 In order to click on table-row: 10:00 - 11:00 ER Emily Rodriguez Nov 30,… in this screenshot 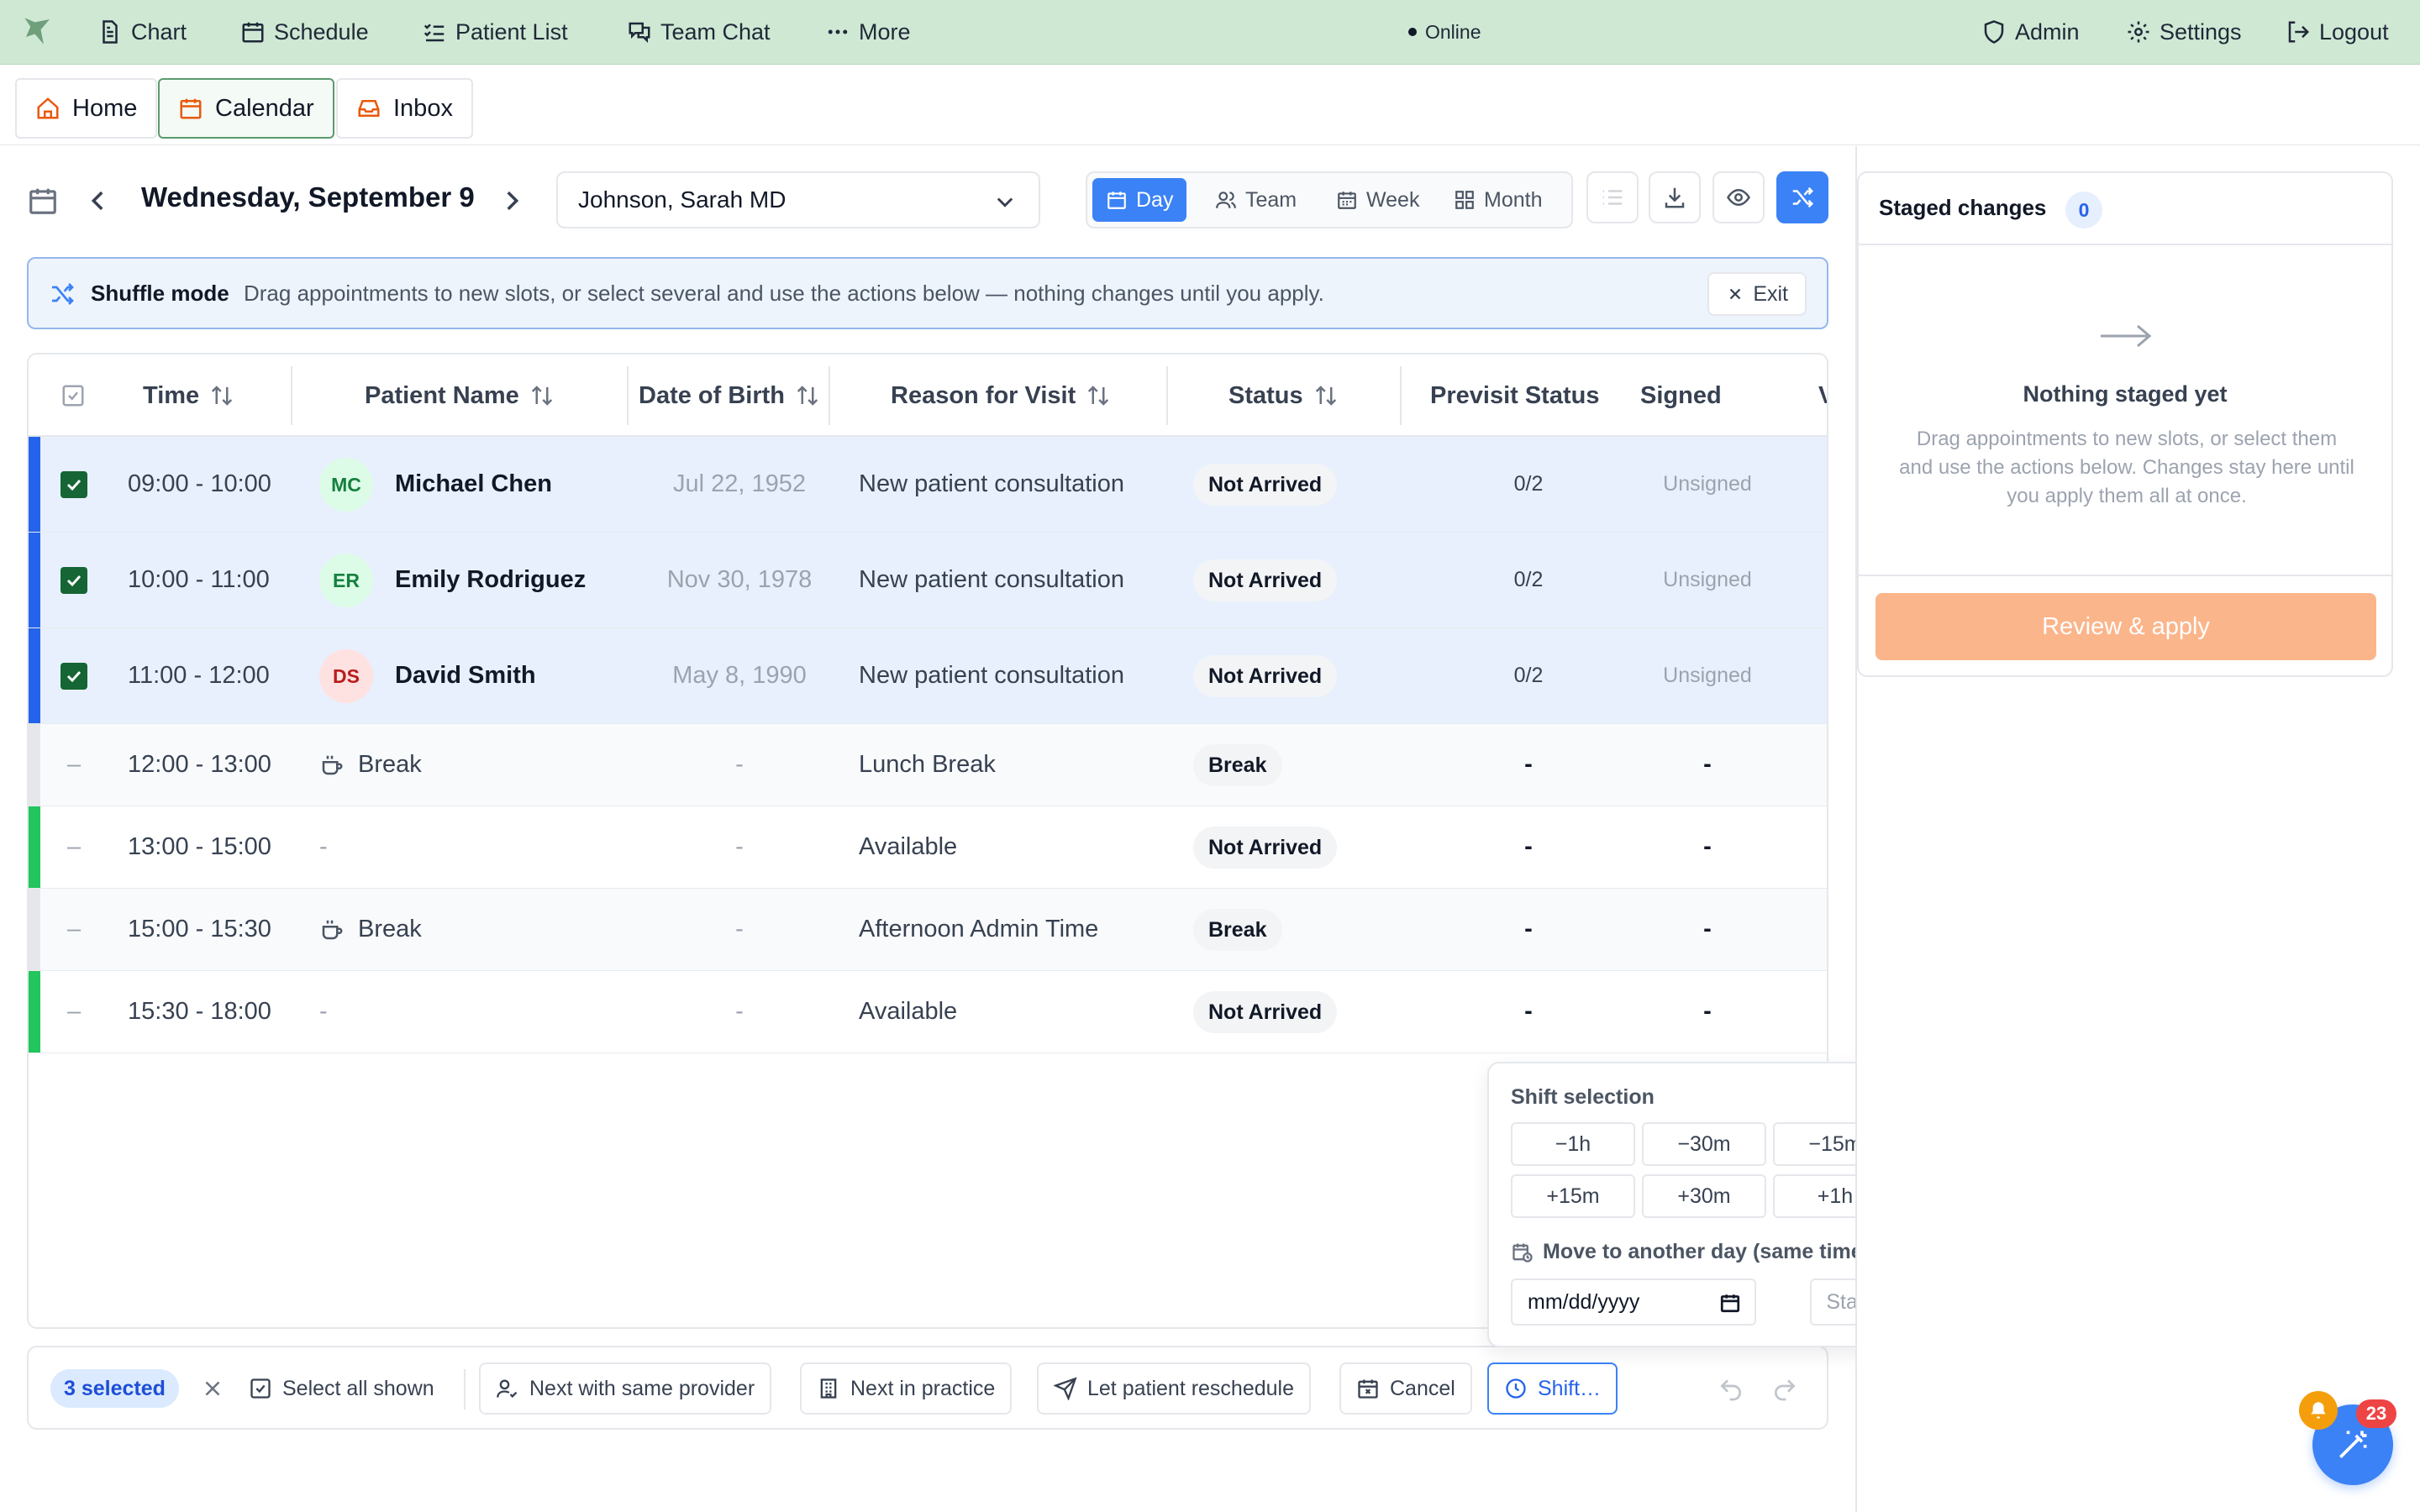, I will do `click(928, 580)`.